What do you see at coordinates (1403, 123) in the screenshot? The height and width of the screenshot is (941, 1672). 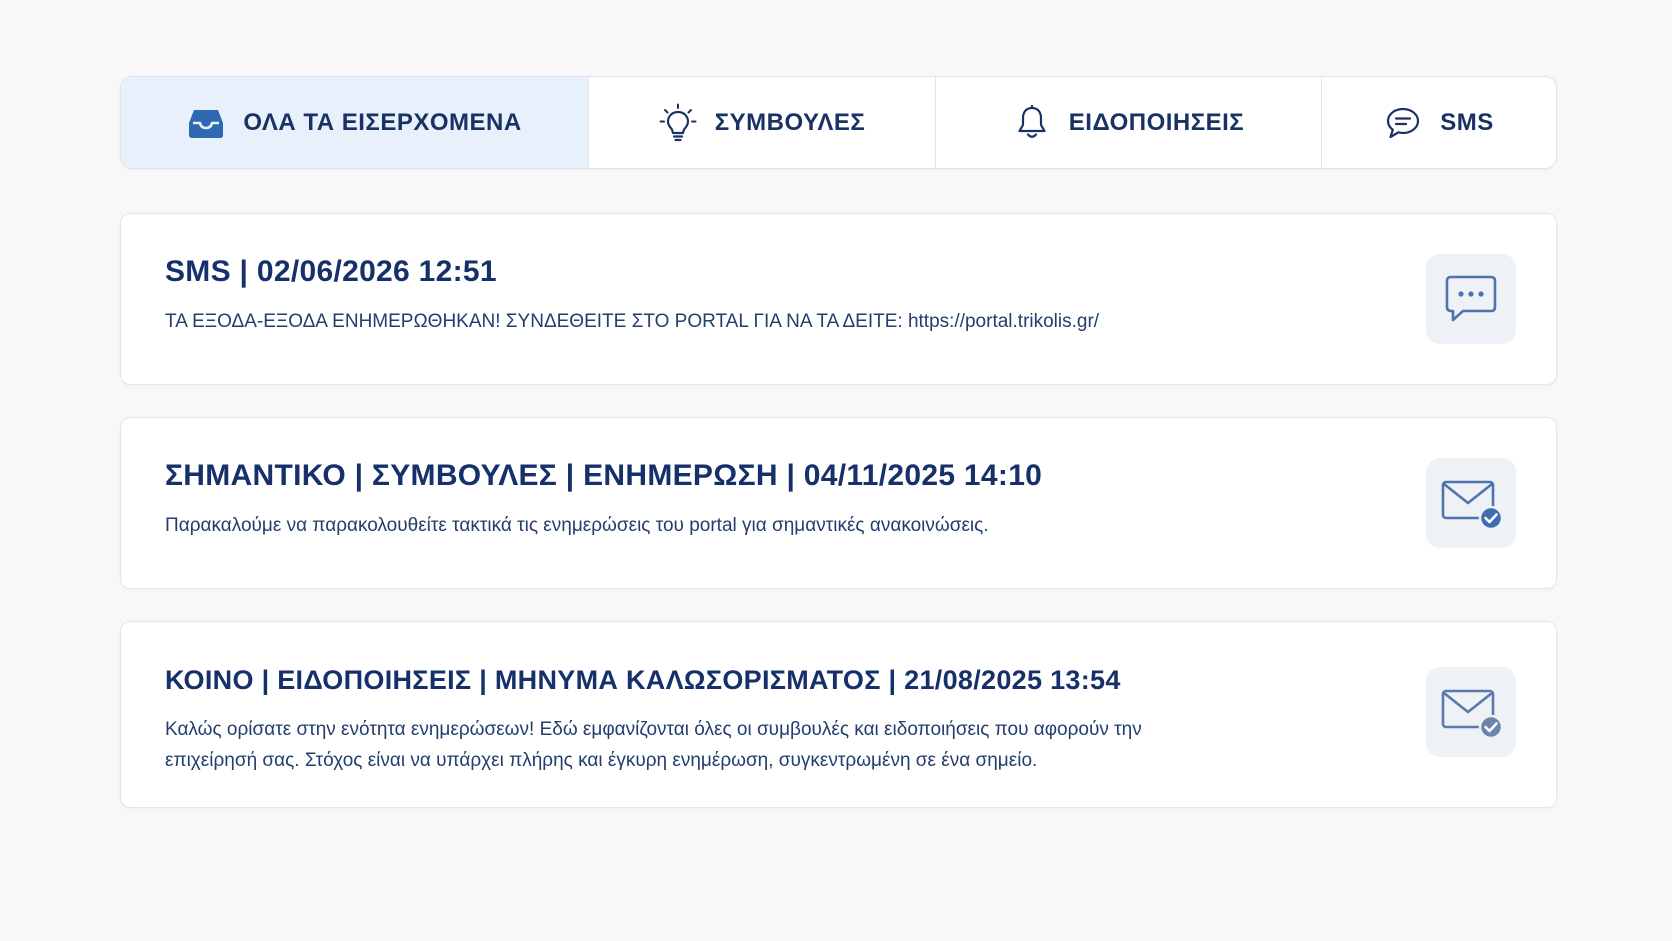 I see `chat-icon` at bounding box center [1403, 123].